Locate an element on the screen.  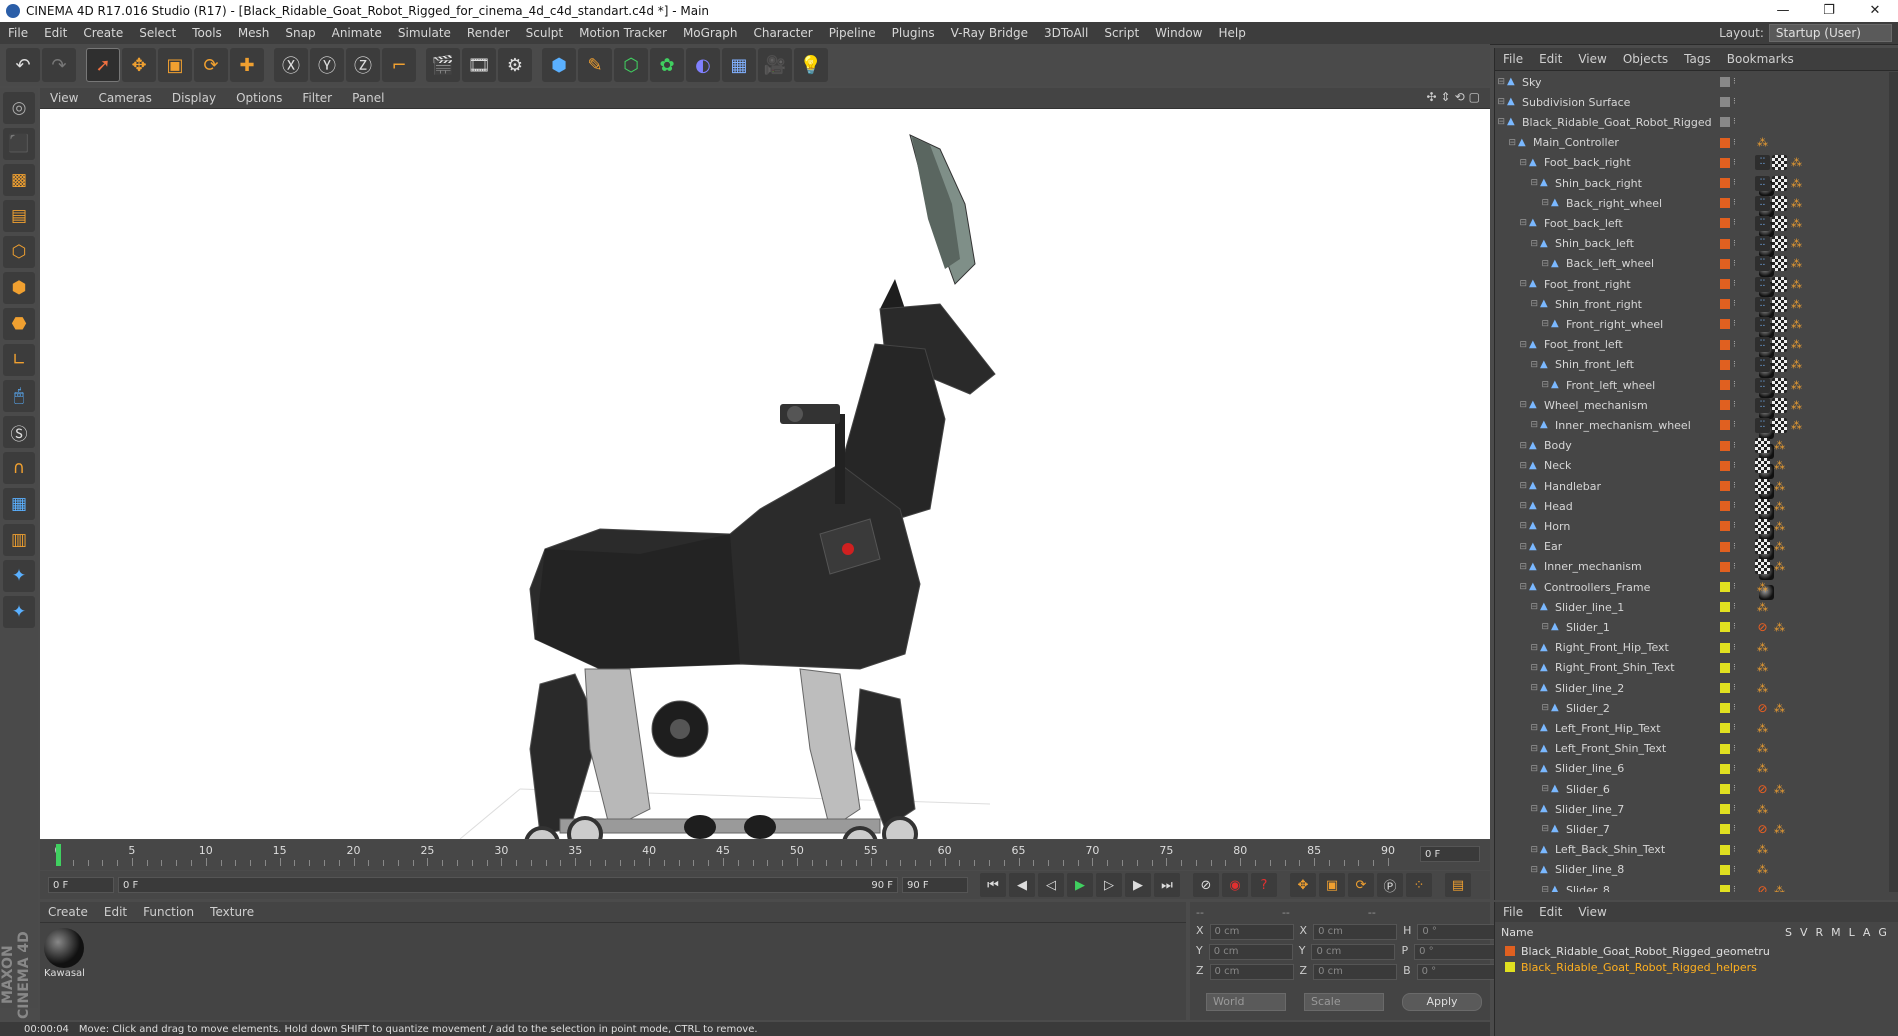
object-row: ⊟ ▲ Sky ⁝ is located at coordinates (1691, 82).